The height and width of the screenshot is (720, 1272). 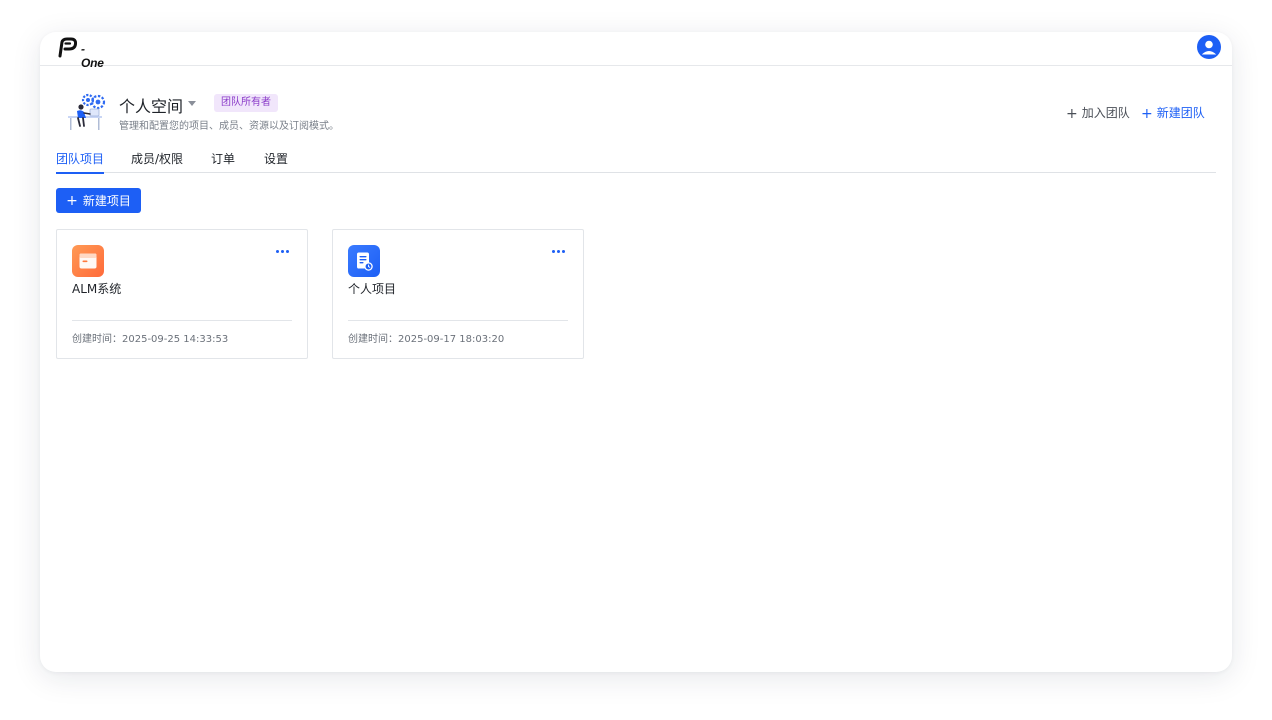 I want to click on join-team-button: + 加入团队, so click(x=1098, y=112).